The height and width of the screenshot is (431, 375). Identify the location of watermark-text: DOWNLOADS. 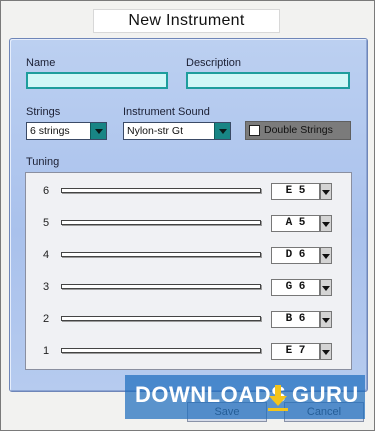
(211, 394).